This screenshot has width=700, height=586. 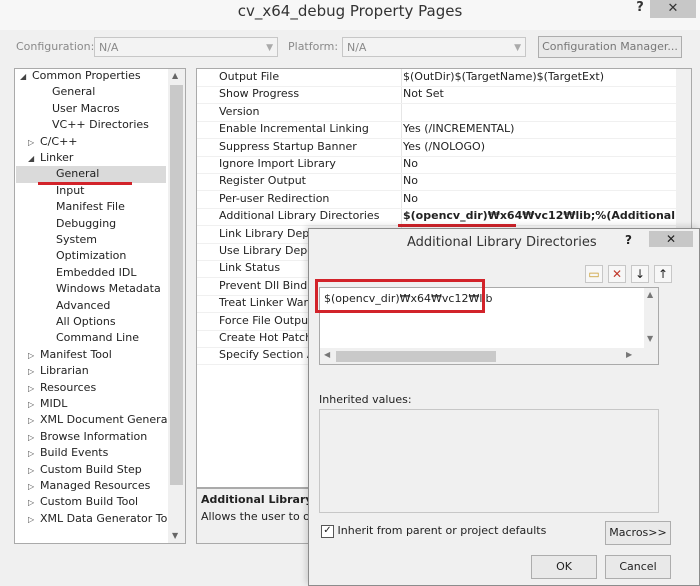 I want to click on property-name: Use Library Depen, so click(x=270, y=250).